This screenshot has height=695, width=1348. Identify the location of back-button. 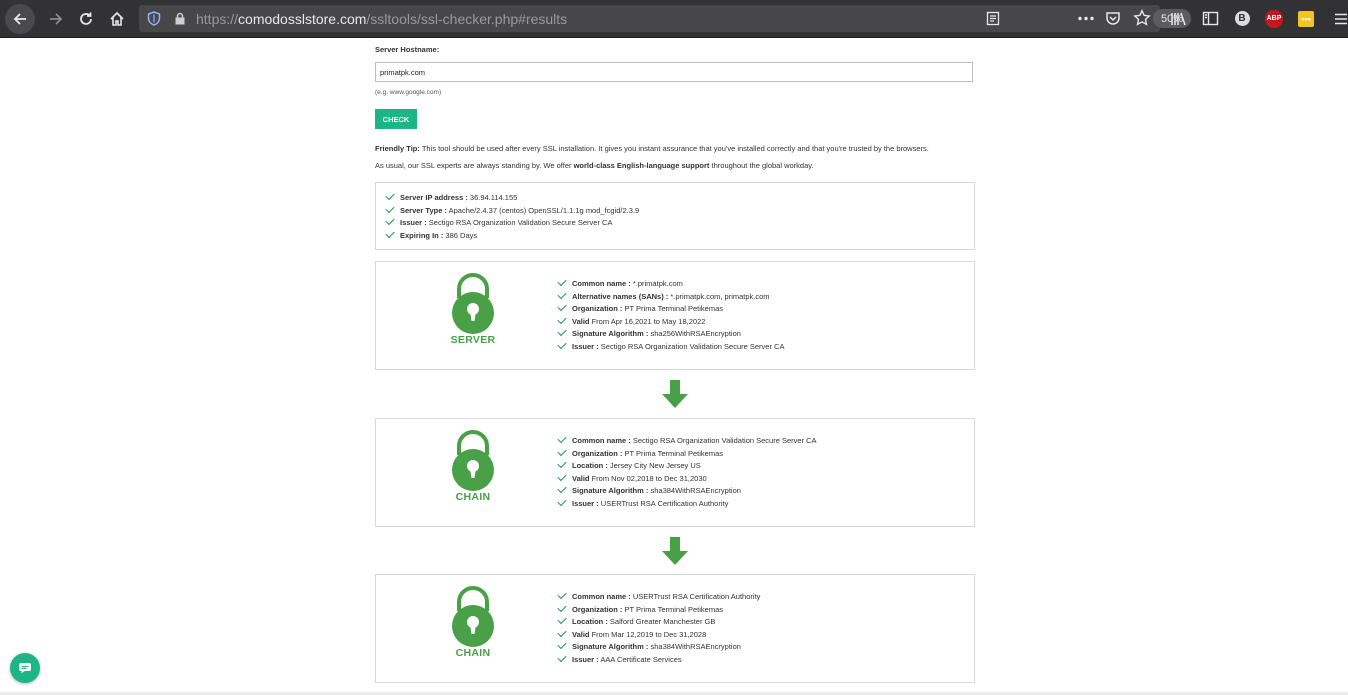
(20, 18).